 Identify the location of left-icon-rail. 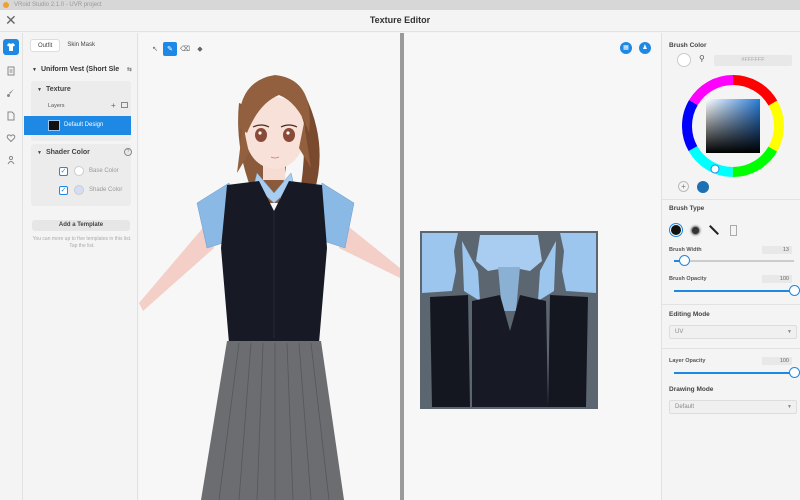
(11, 266).